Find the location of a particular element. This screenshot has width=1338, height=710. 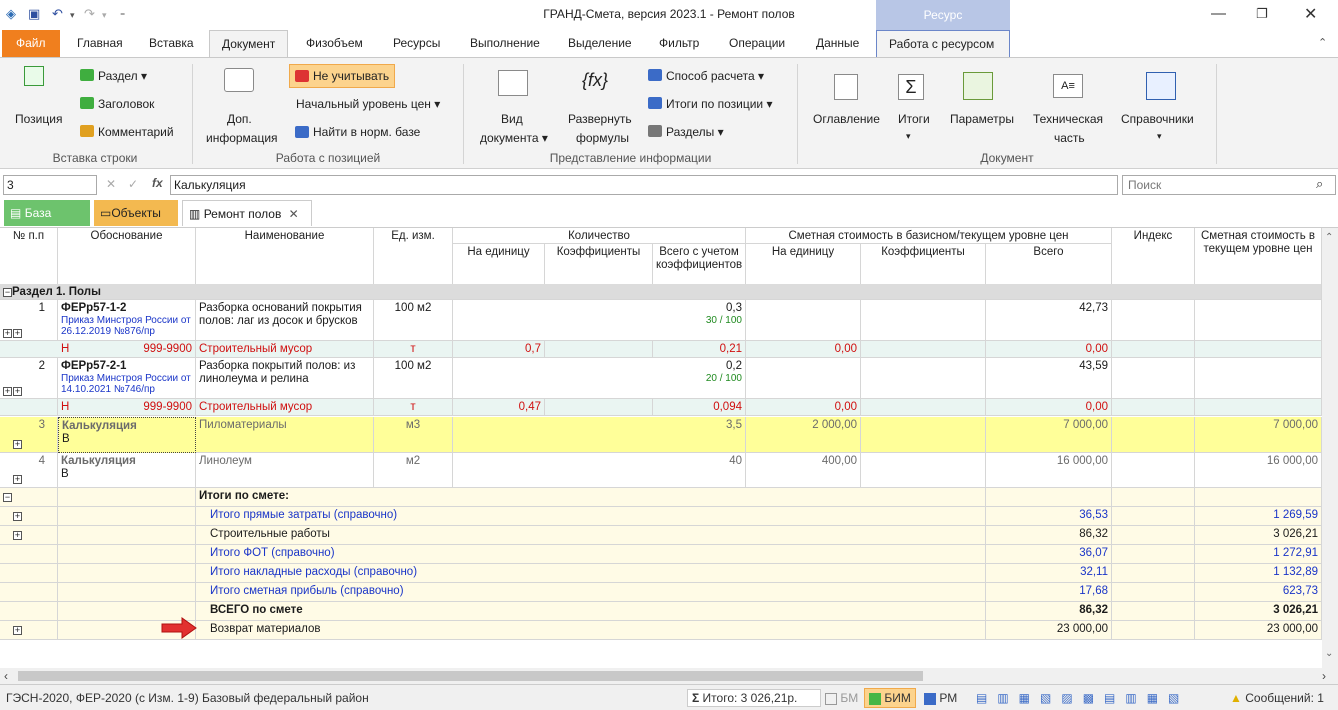

document-view-button-l1: Вид is located at coordinates (512, 119).